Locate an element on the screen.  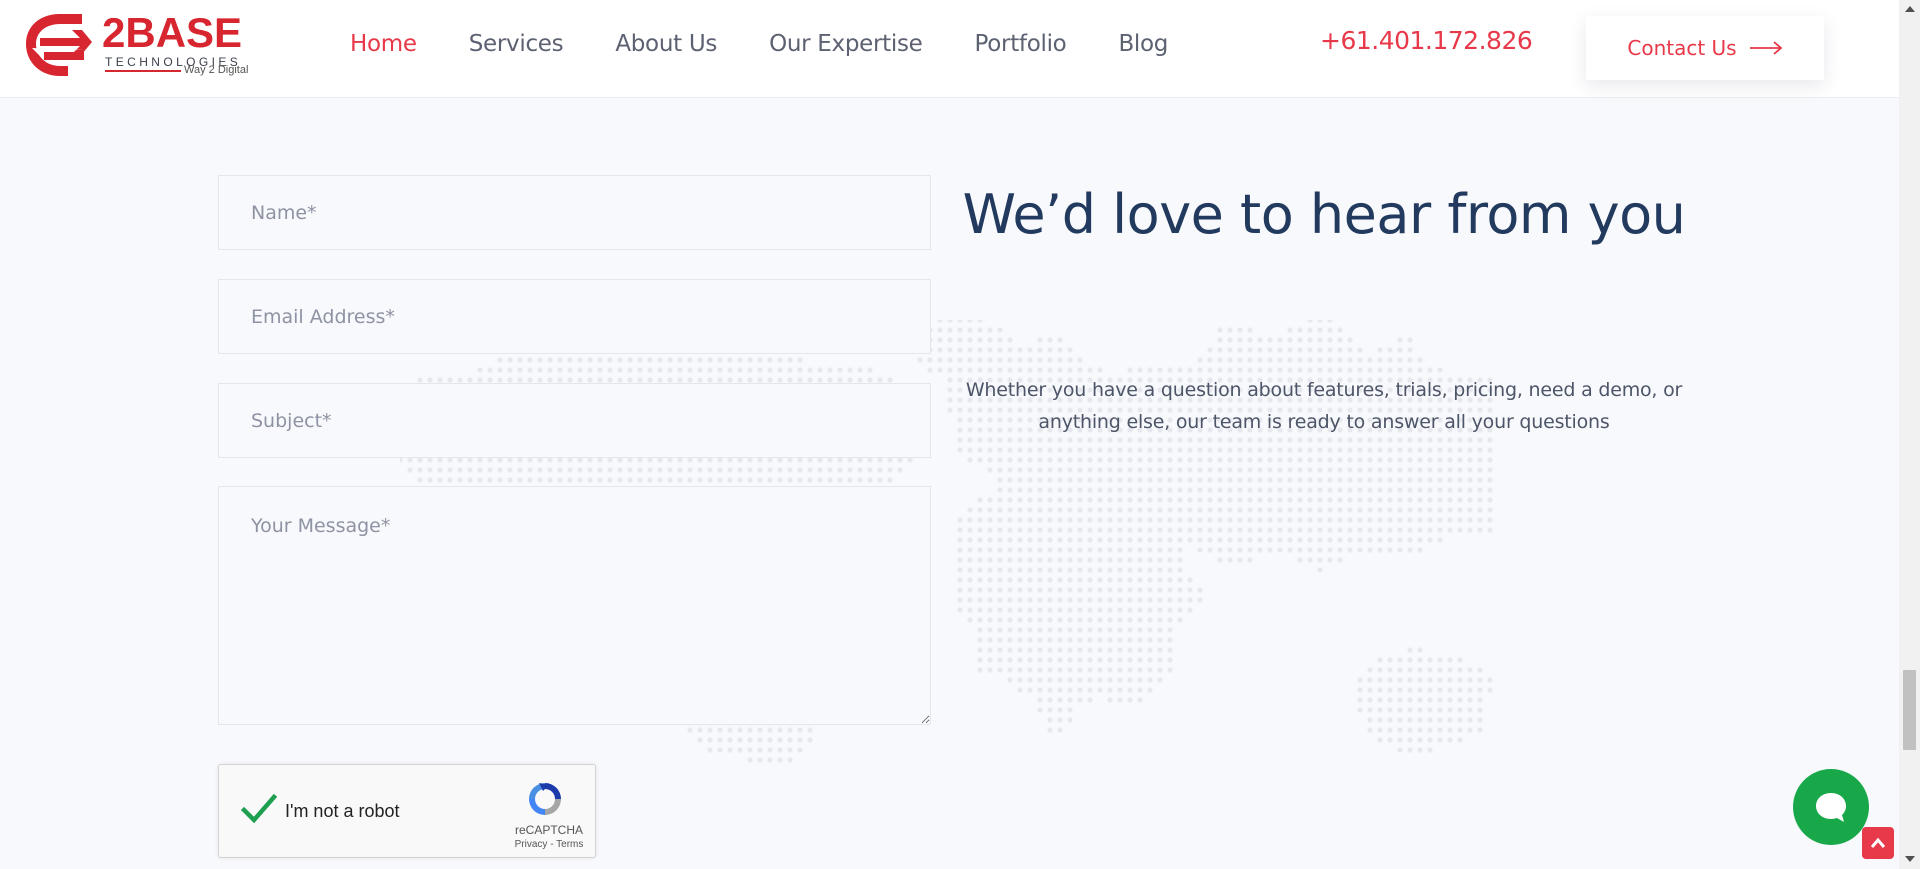
page-scrollbar is located at coordinates (1909, 434).